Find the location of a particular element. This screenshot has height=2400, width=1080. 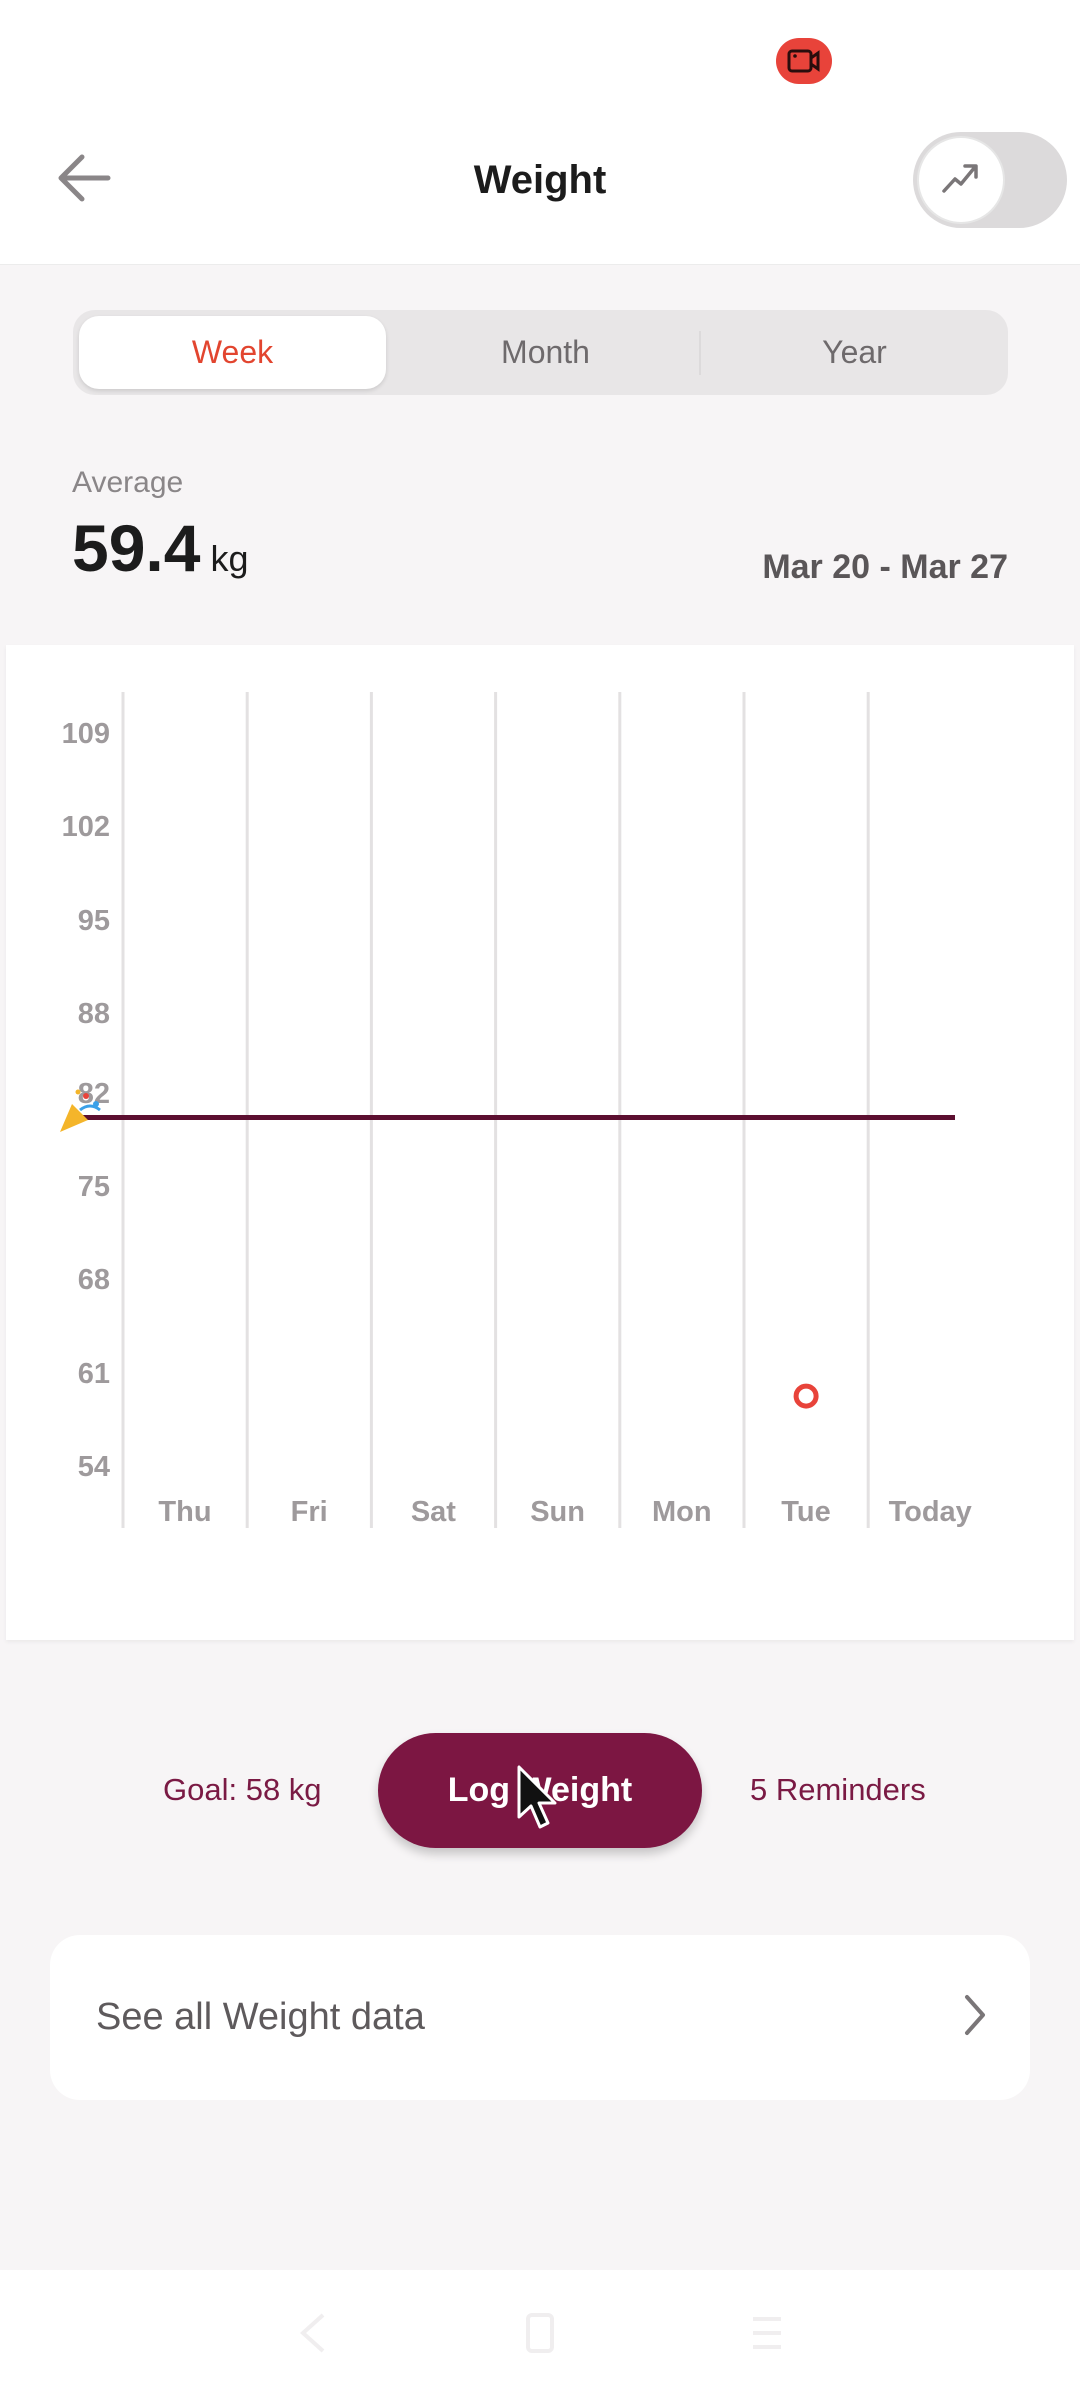

x-tick-label: Fri is located at coordinates (309, 1512).